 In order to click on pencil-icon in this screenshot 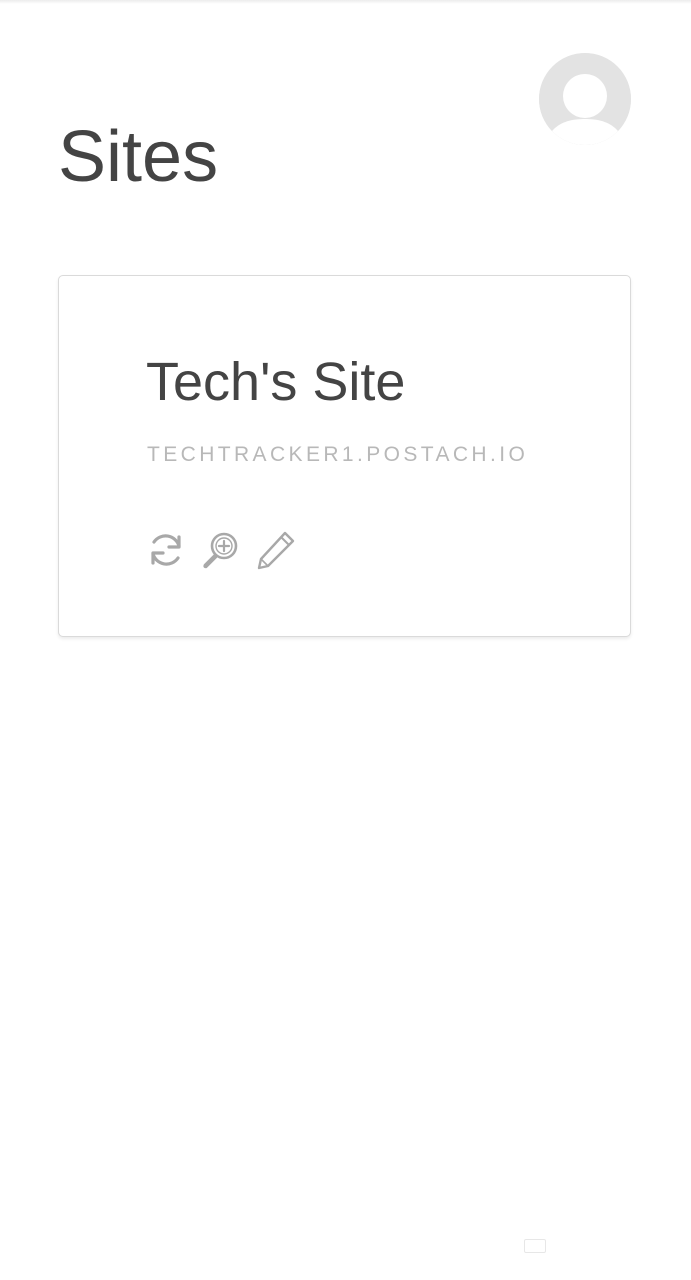, I will do `click(276, 550)`.